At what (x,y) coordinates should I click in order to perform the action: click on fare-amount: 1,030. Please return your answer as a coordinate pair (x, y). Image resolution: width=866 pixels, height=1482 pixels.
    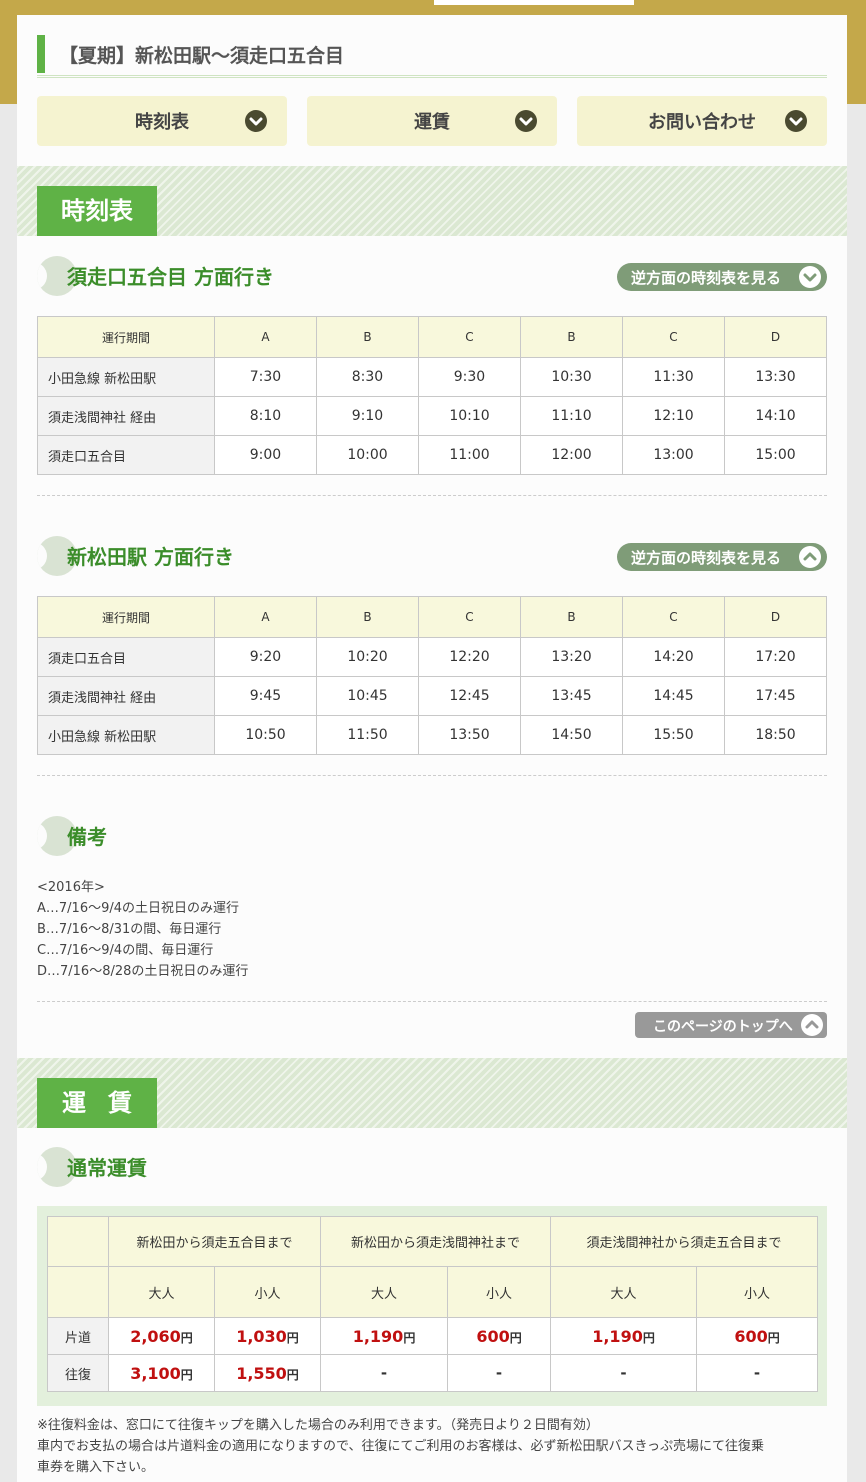
    Looking at the image, I should click on (261, 1336).